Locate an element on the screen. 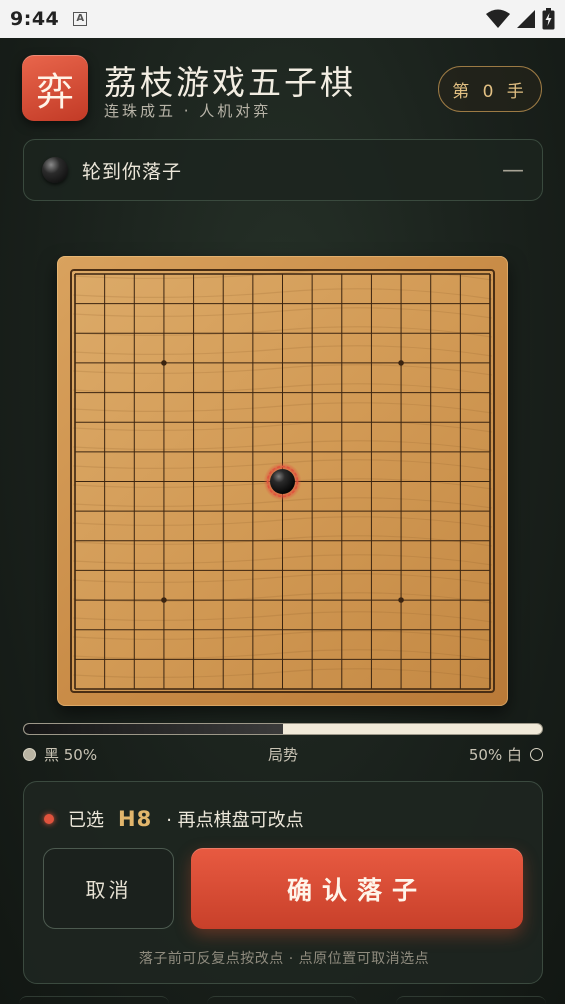  black-stone is located at coordinates (282, 481).